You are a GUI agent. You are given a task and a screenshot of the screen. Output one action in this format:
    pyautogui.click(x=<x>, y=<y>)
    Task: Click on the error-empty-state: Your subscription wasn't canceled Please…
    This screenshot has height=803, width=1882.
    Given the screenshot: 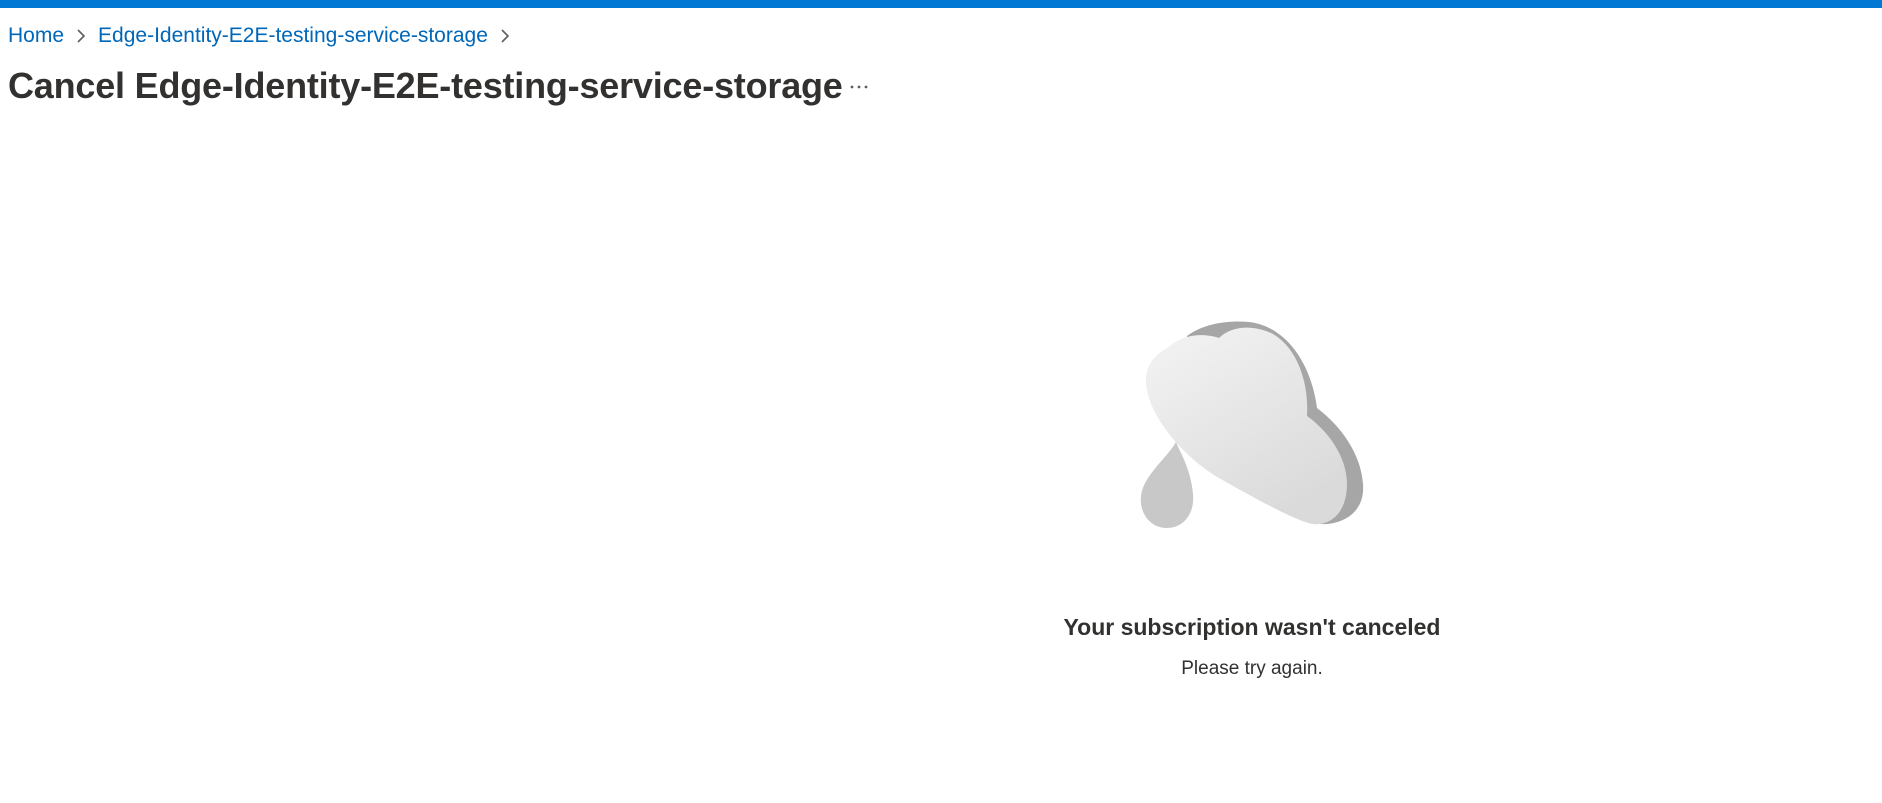 What is the action you would take?
    pyautogui.click(x=1252, y=500)
    